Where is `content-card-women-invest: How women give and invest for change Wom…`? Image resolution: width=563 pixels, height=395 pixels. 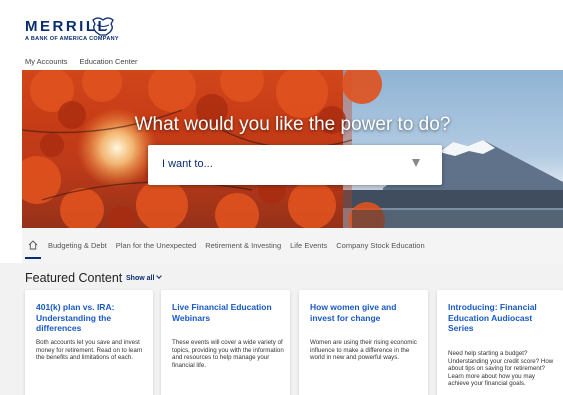 content-card-women-invest: How women give and invest for change Wom… is located at coordinates (363, 342).